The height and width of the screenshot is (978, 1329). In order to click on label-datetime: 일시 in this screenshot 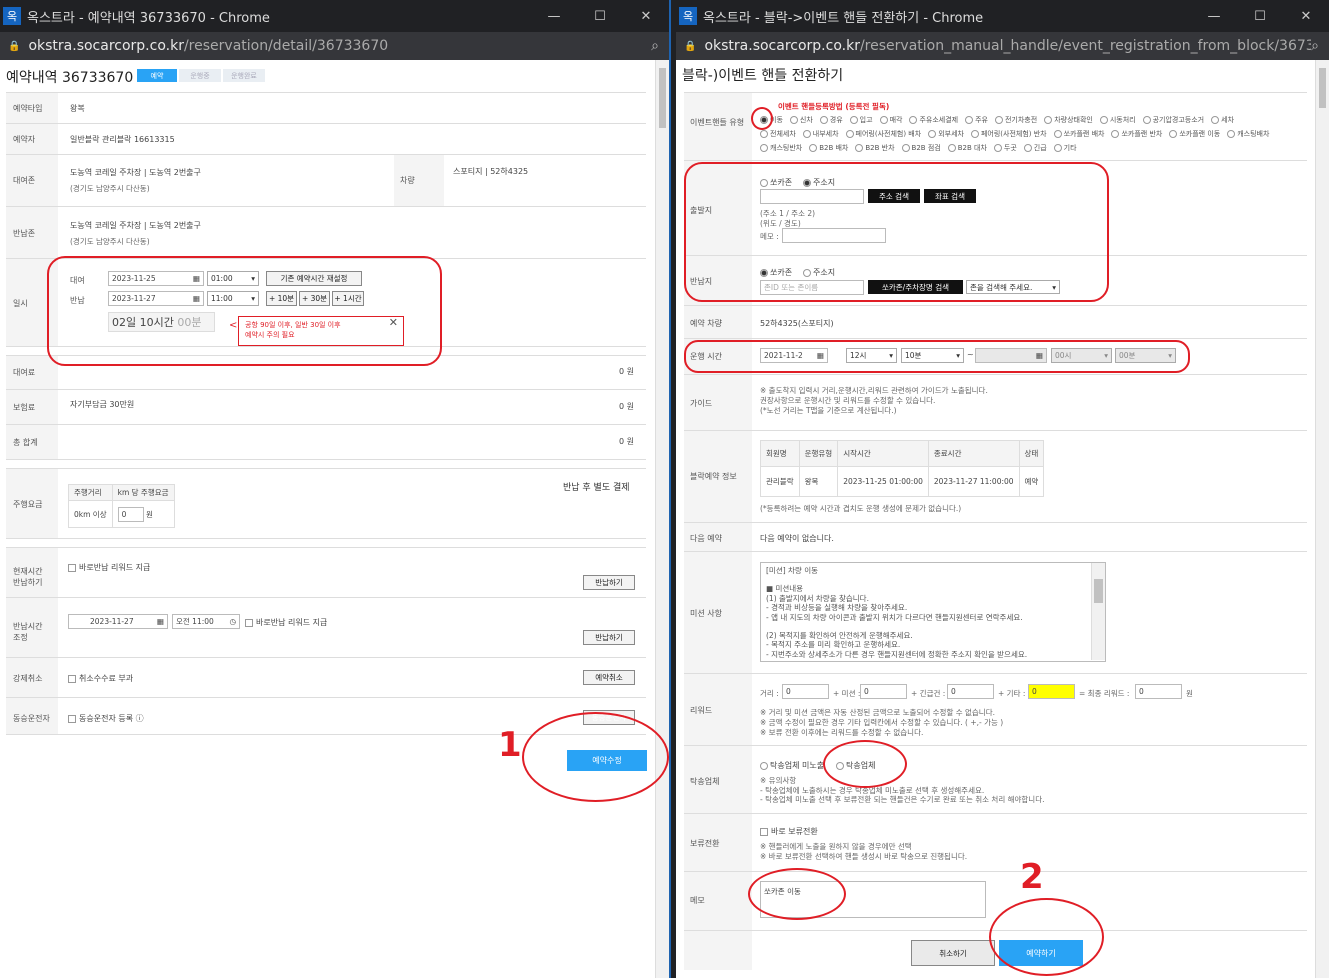, I will do `click(20, 303)`.